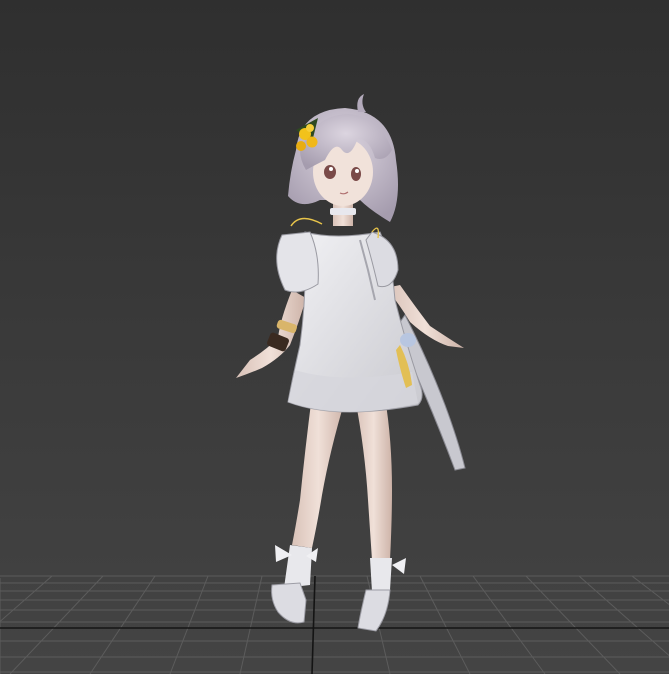  What do you see at coordinates (289, 603) in the screenshot?
I see `left-shoe` at bounding box center [289, 603].